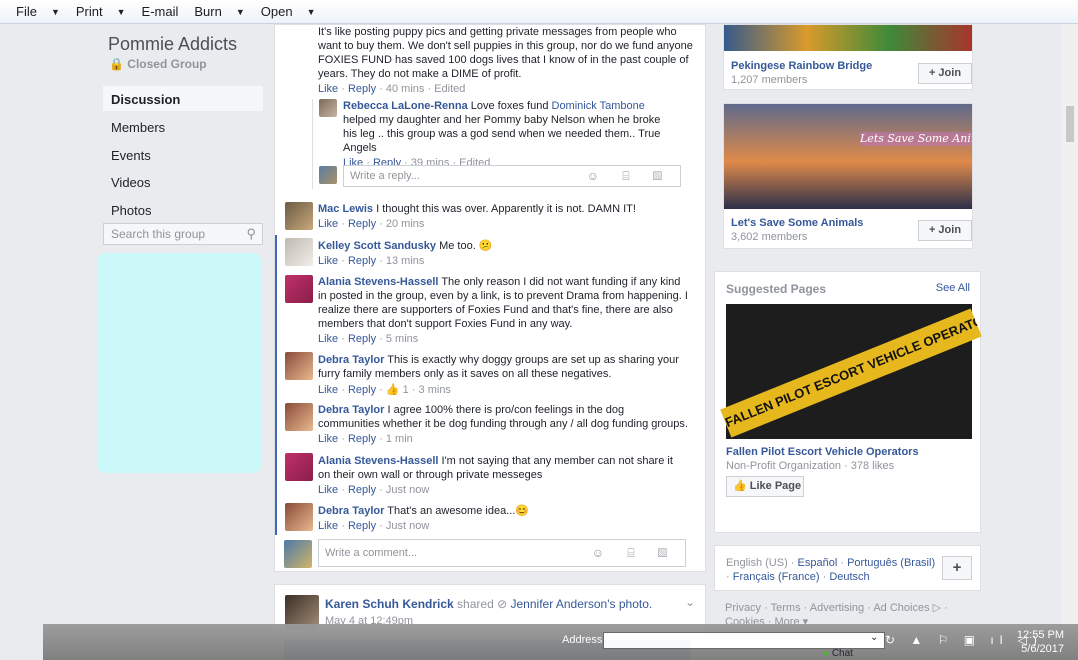 The width and height of the screenshot is (1078, 660). Describe the element at coordinates (849, 577) in the screenshot. I see `language-link: Deutsch` at that location.